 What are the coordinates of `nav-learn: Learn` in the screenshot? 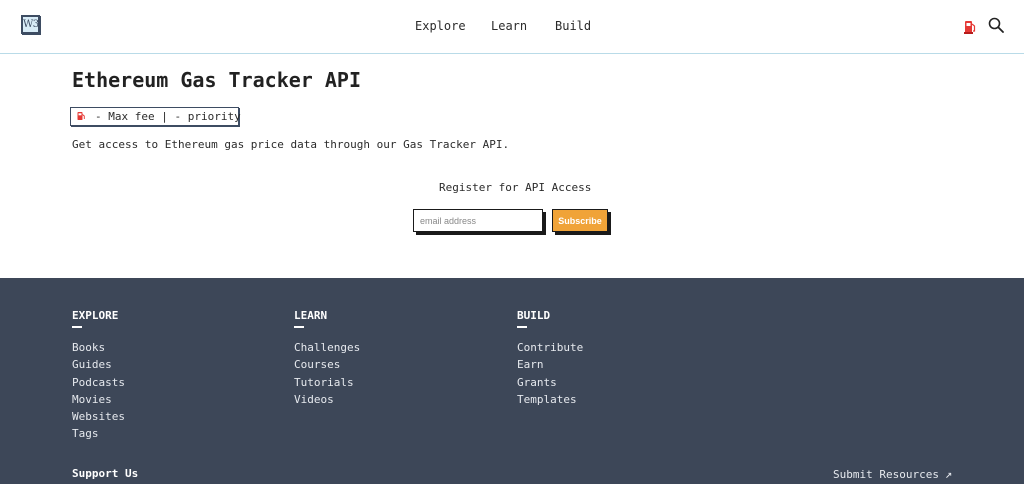 It's located at (509, 26).